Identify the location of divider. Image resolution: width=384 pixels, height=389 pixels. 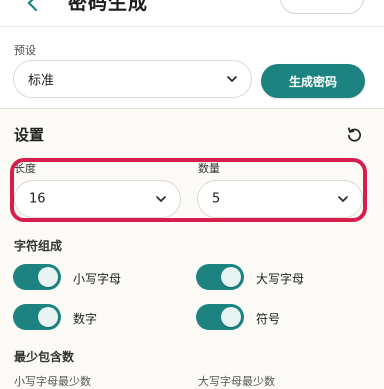
(192, 108).